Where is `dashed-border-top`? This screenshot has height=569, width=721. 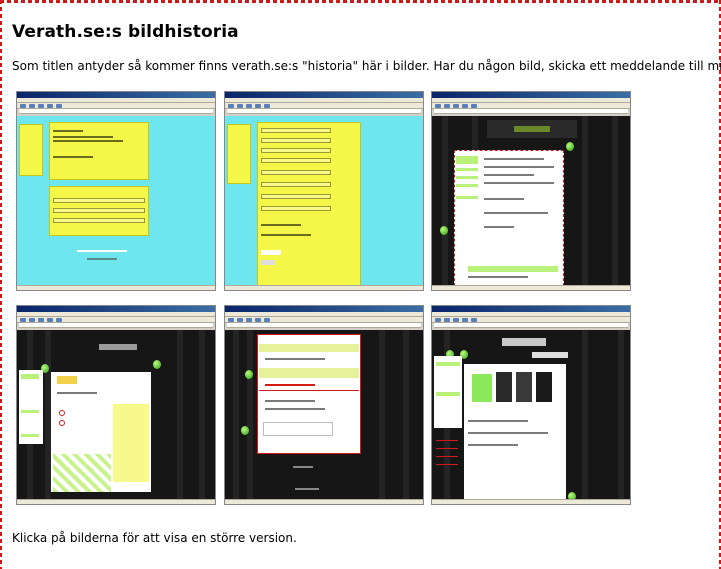 dashed-border-top is located at coordinates (360, 1).